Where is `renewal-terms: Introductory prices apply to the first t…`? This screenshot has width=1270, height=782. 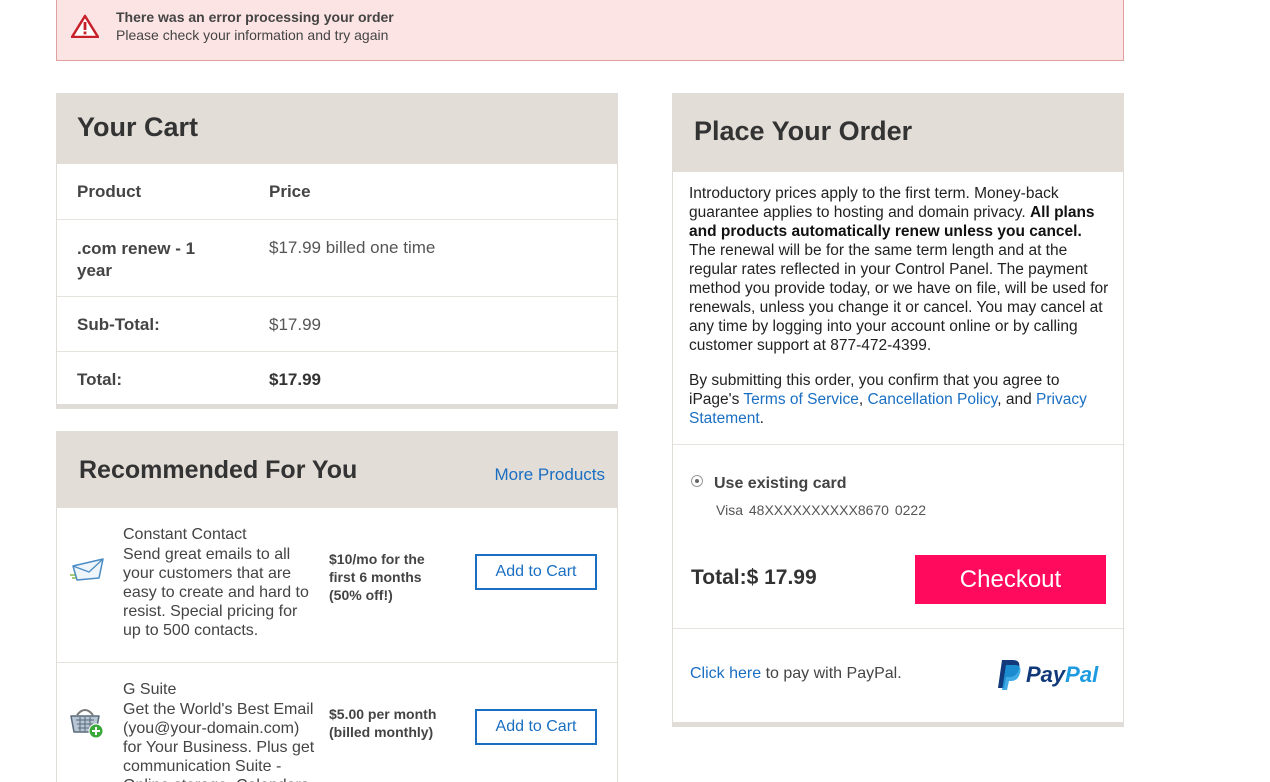 renewal-terms: Introductory prices apply to the first t… is located at coordinates (899, 269).